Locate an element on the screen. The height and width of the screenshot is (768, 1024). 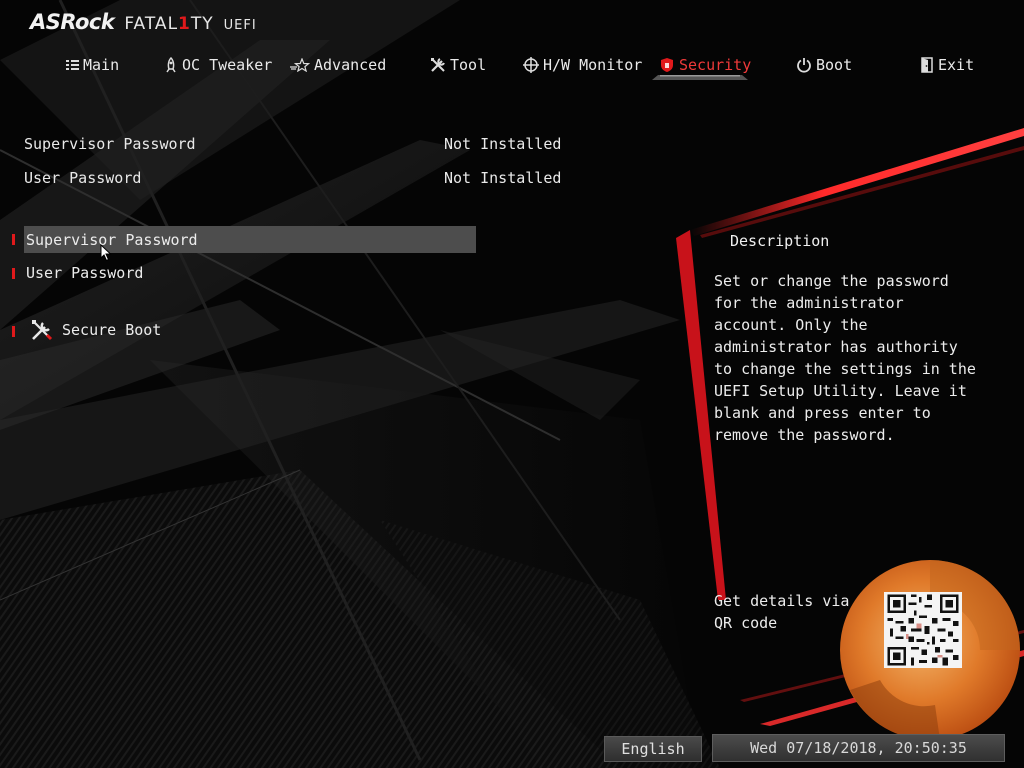
tab-boot: Boot is located at coordinates (824, 65).